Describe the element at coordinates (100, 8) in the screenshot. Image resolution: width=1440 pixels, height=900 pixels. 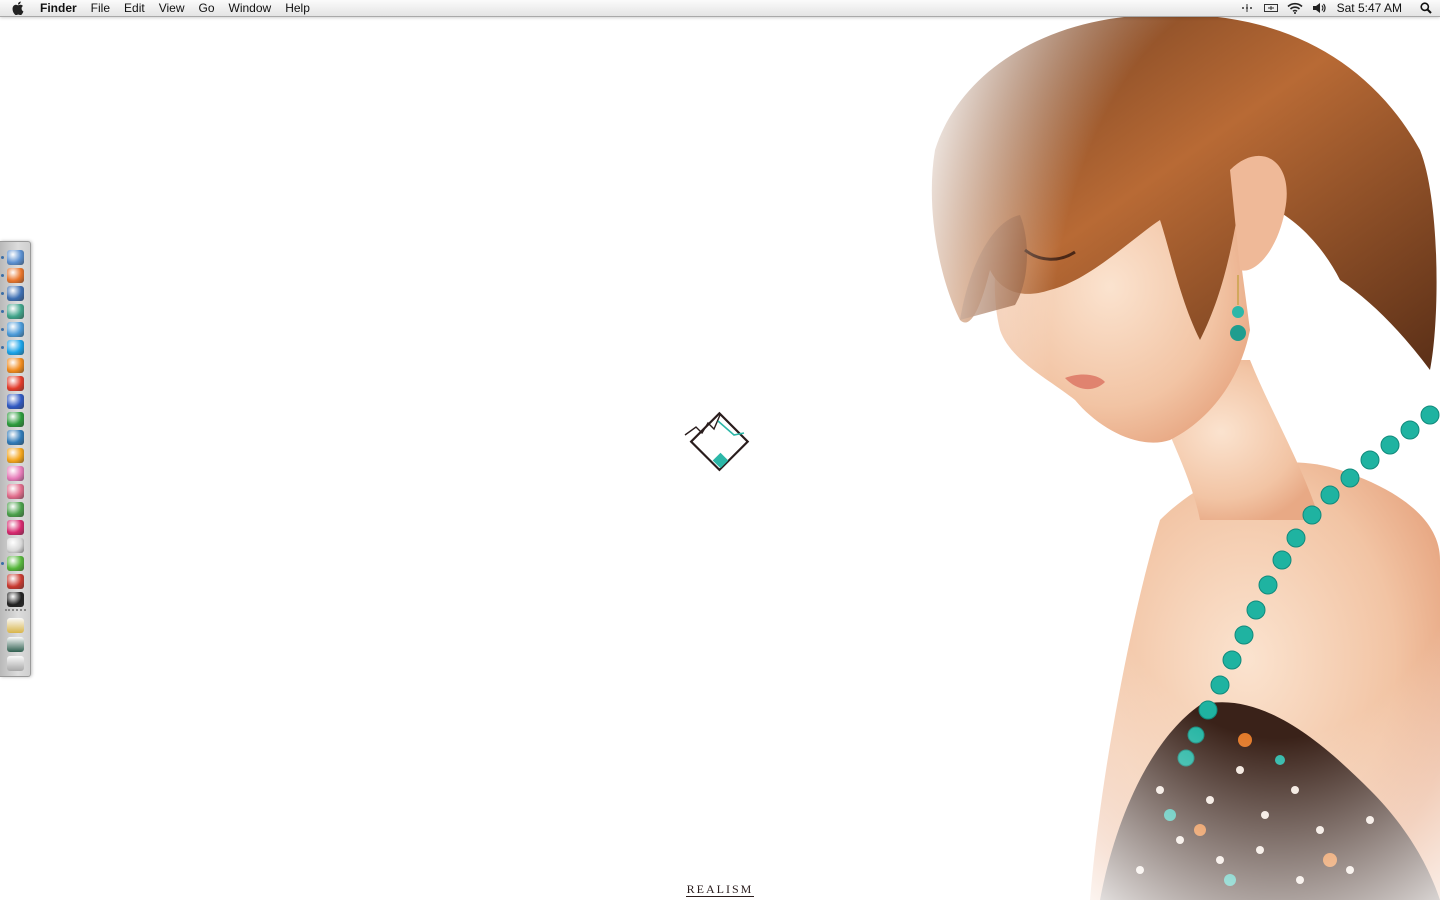
I see `menu-file: File` at that location.